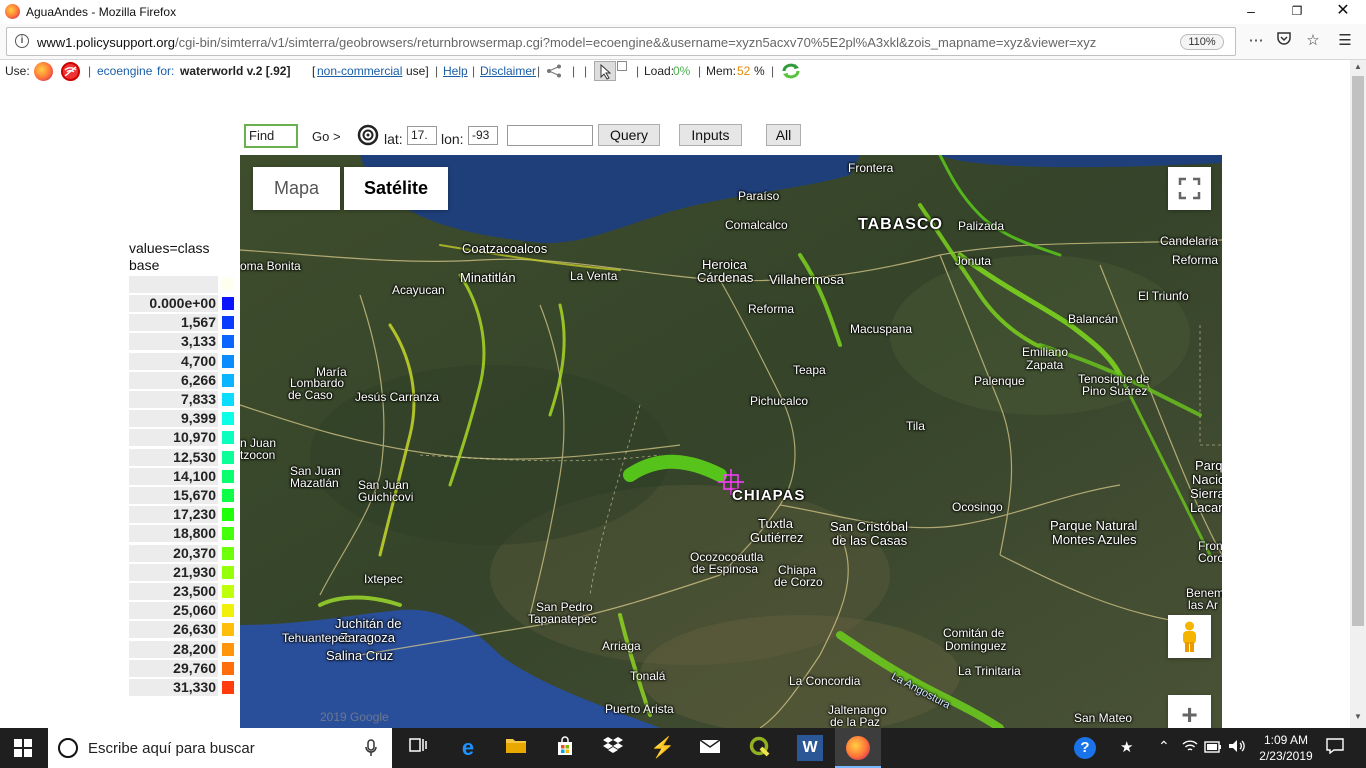  I want to click on clock: 1:09 AM 2/23/2019, so click(1286, 748).